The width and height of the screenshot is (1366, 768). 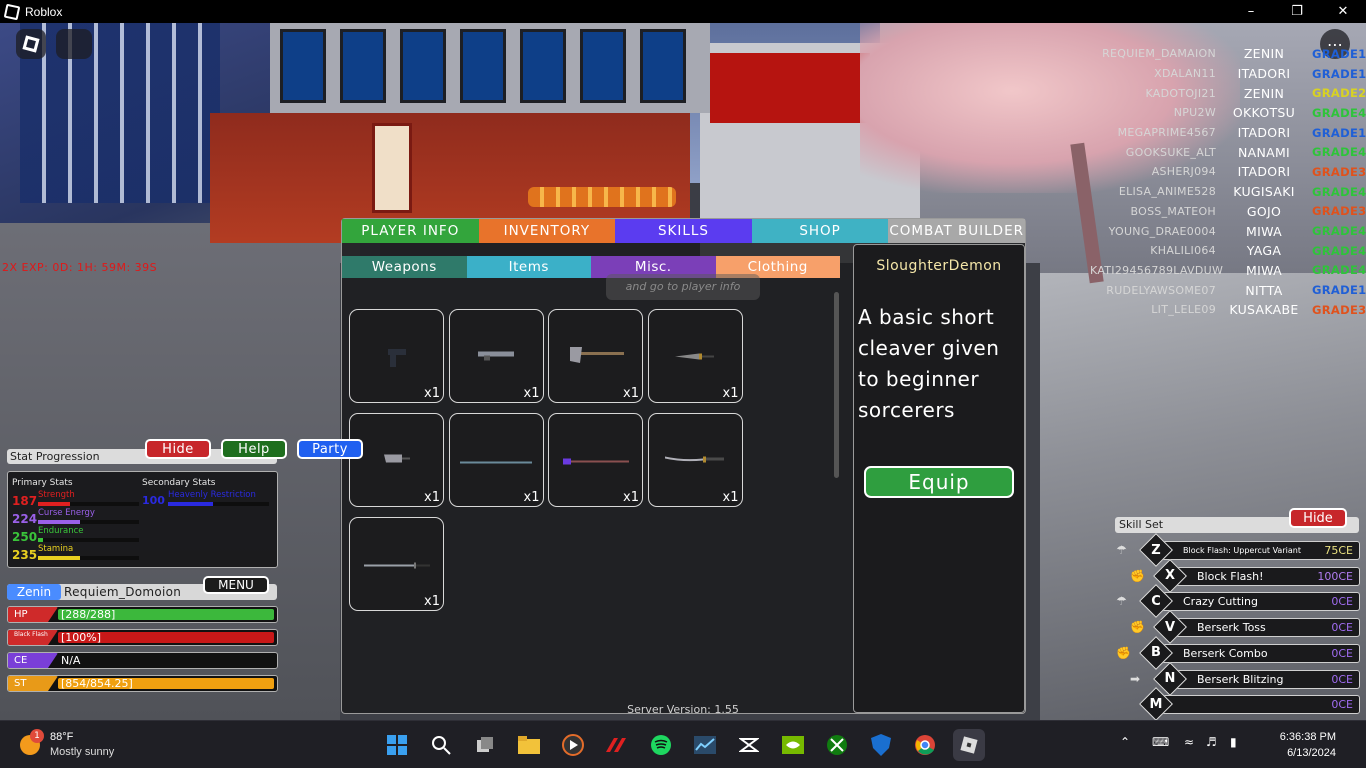 I want to click on player-list-clan: ITADORI, so click(x=1264, y=74).